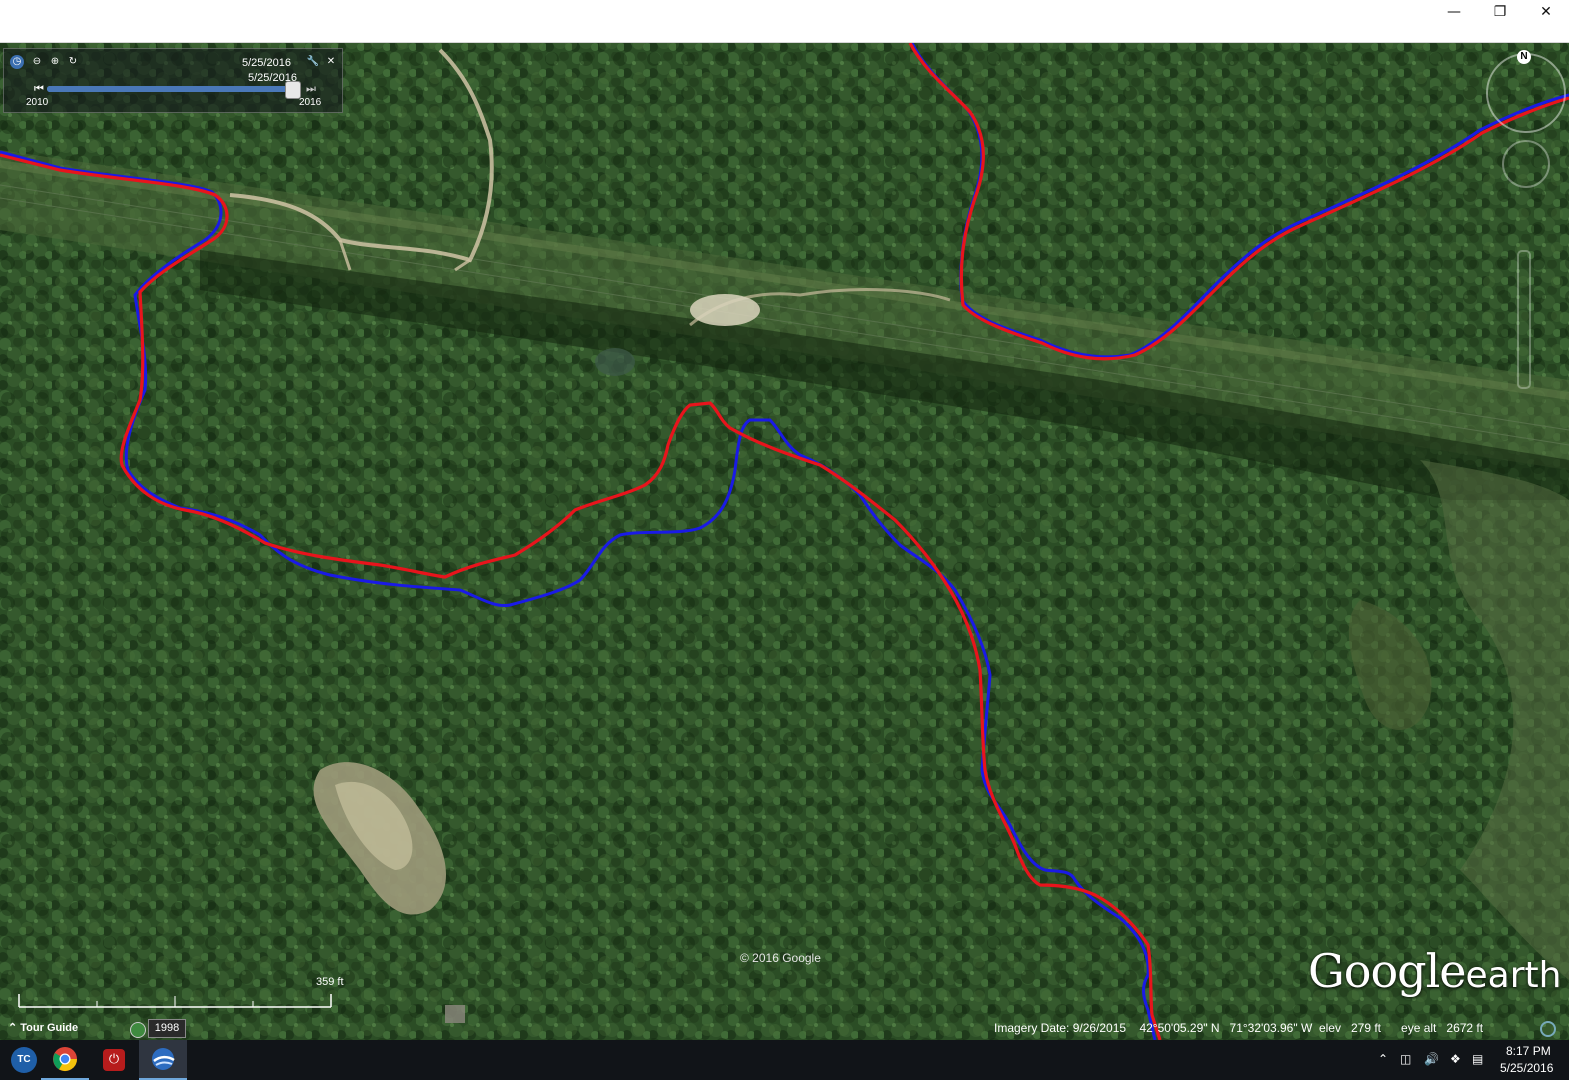 The height and width of the screenshot is (1080, 1569). What do you see at coordinates (1528, 1051) in the screenshot?
I see `clock-time: 8:17 PM` at bounding box center [1528, 1051].